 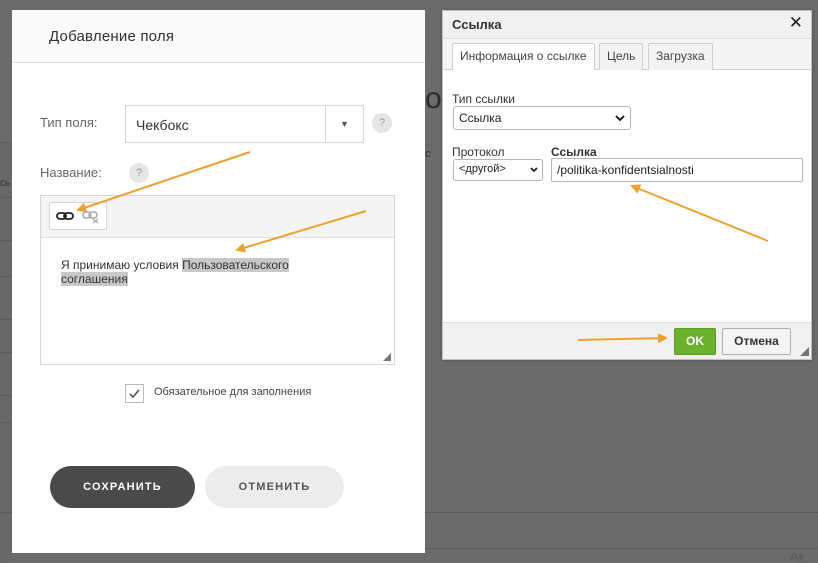 What do you see at coordinates (477, 24) in the screenshot?
I see `link-dialog-title: Ссылка` at bounding box center [477, 24].